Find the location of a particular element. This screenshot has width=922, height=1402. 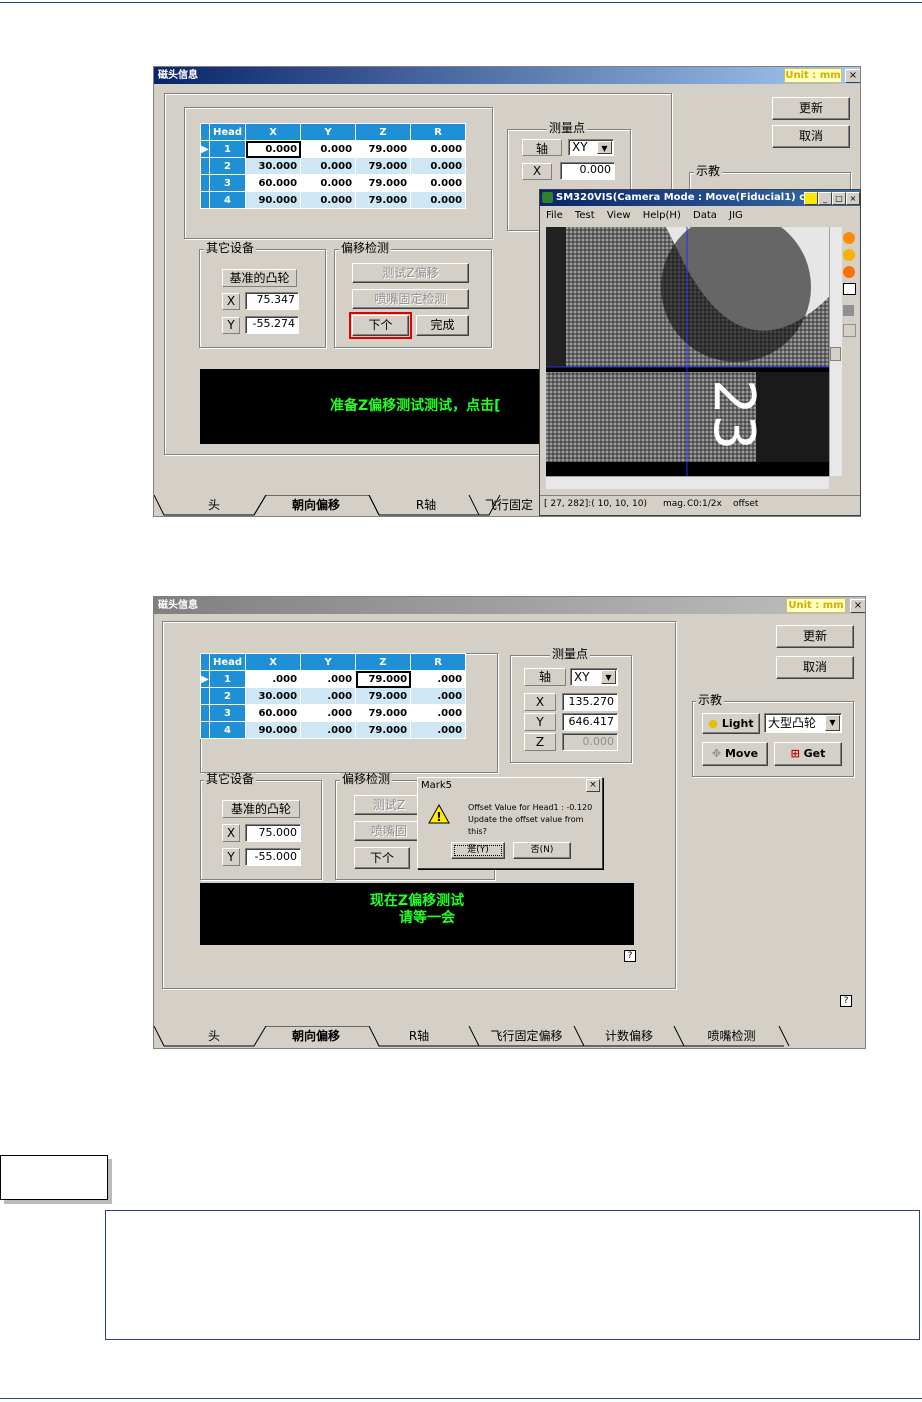

move-button: ✥ Move is located at coordinates (735, 754).